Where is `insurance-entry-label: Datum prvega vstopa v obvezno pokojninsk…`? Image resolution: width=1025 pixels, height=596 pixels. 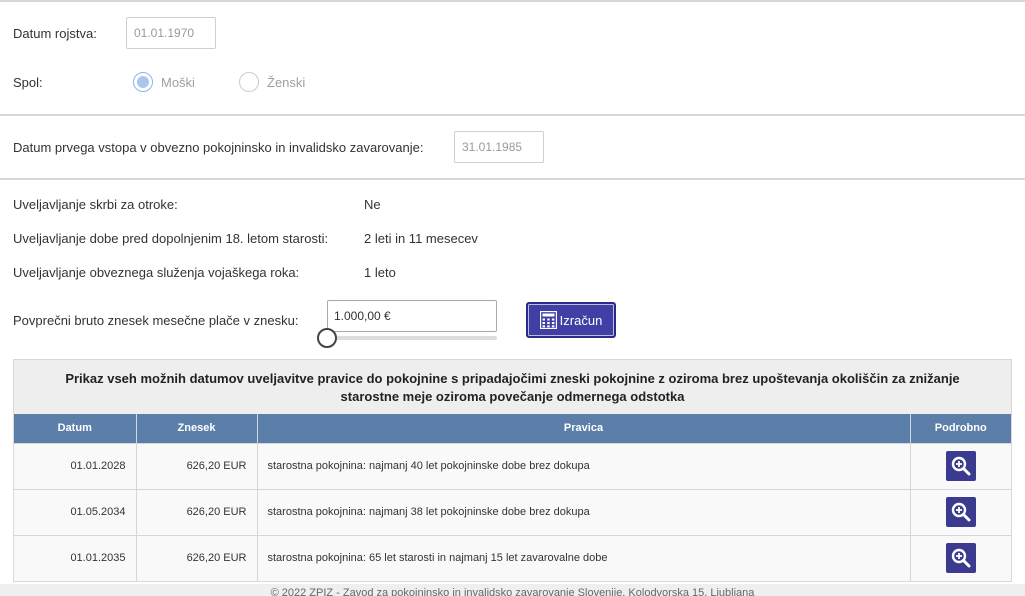 insurance-entry-label: Datum prvega vstopa v obvezno pokojninsk… is located at coordinates (218, 147).